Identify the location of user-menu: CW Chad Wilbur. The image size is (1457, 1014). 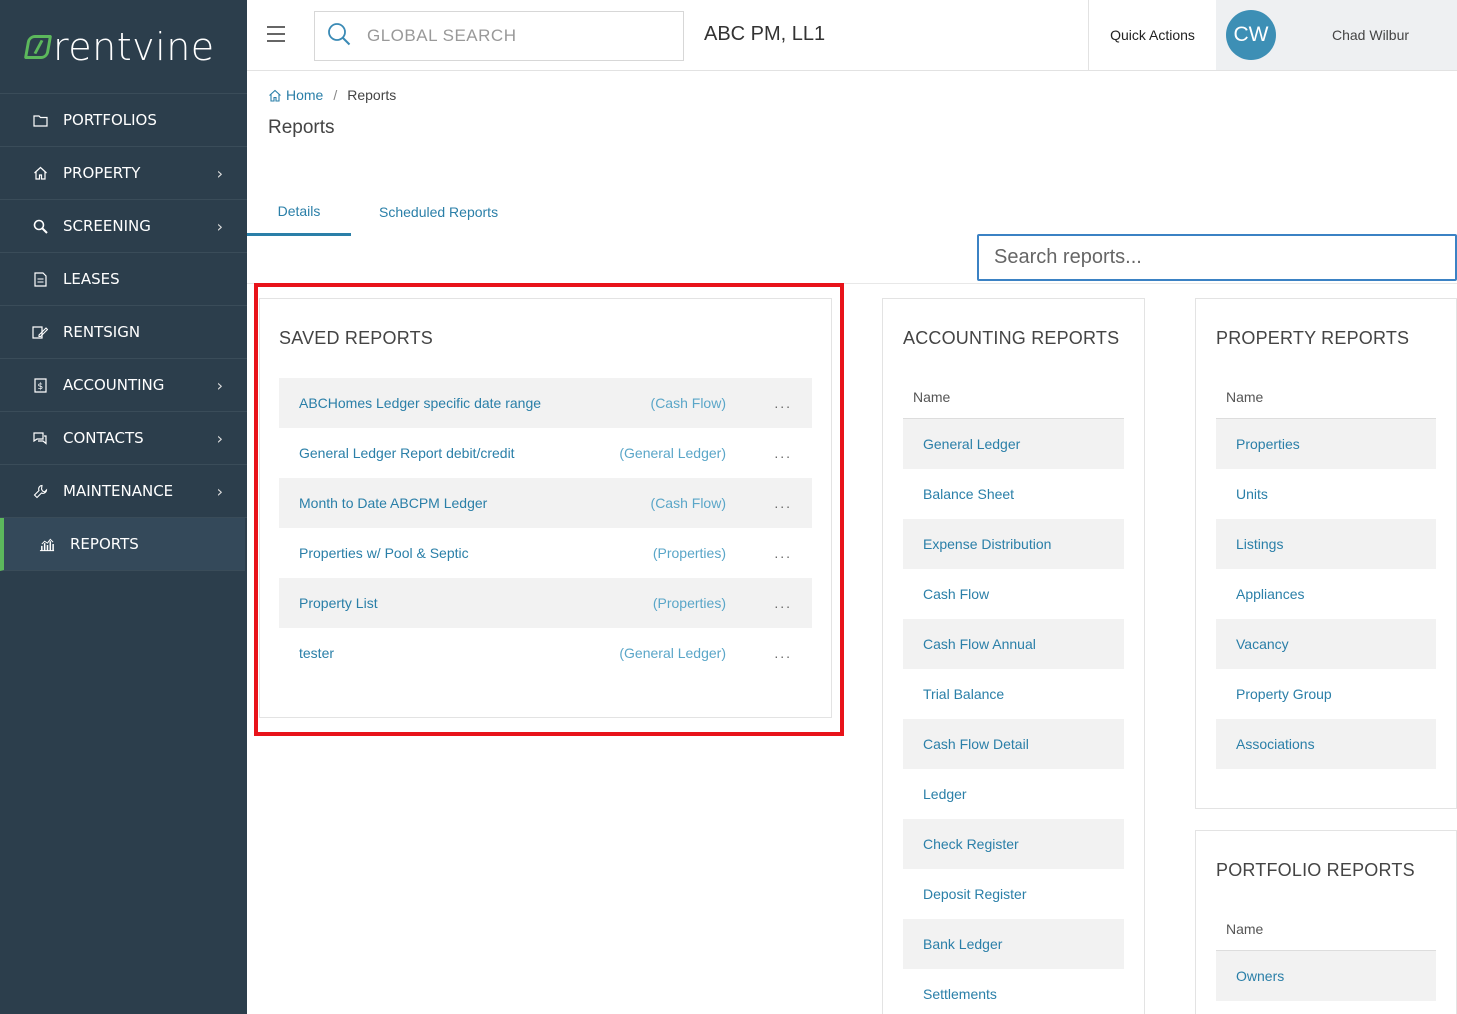
(1336, 35).